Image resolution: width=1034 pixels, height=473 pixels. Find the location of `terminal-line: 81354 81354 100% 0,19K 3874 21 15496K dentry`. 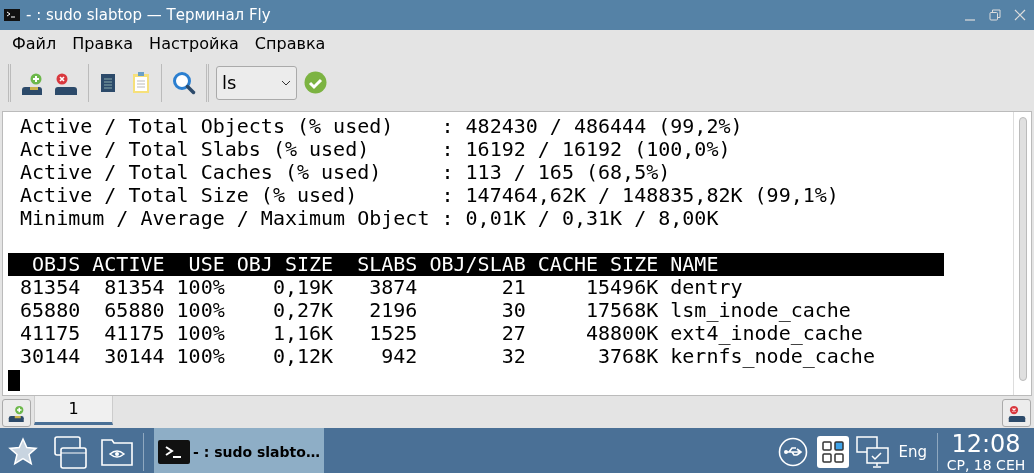

terminal-line: 81354 81354 100% 0,19K 3874 21 15496K dentry is located at coordinates (381, 287).